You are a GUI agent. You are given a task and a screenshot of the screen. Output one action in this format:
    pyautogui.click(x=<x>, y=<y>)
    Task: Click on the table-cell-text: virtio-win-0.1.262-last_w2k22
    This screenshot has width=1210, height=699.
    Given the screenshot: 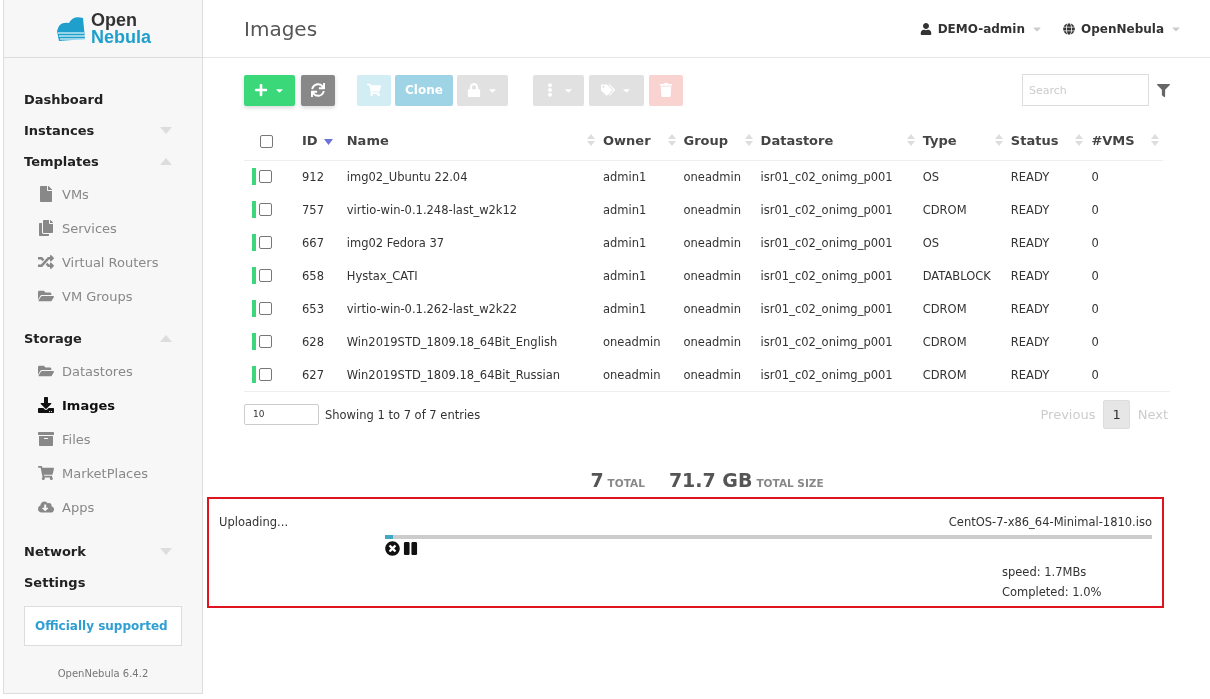 What is the action you would take?
    pyautogui.click(x=432, y=309)
    